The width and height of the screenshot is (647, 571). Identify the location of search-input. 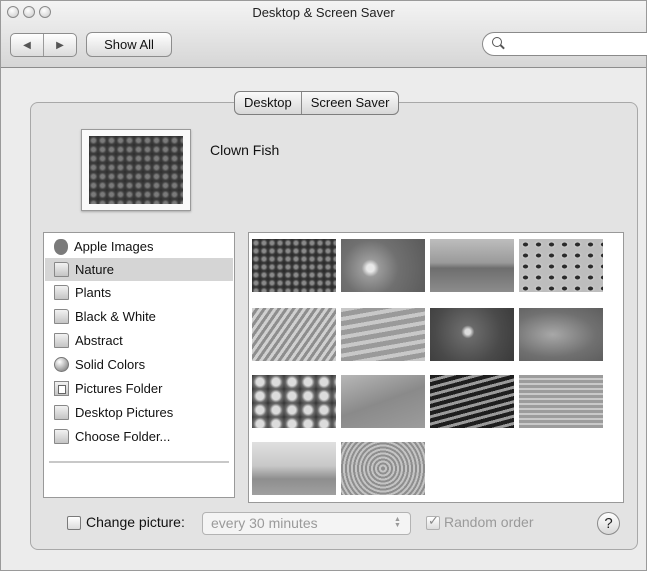
(564, 44).